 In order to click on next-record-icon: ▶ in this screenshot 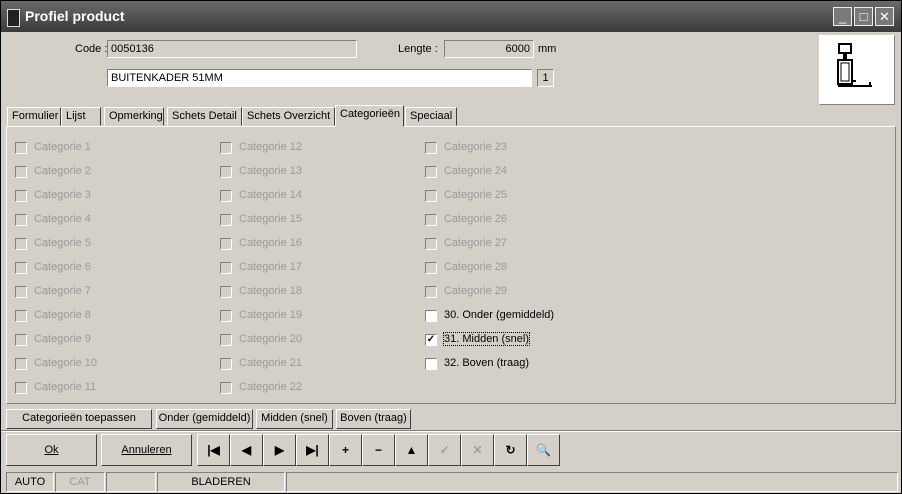, I will do `click(279, 450)`.